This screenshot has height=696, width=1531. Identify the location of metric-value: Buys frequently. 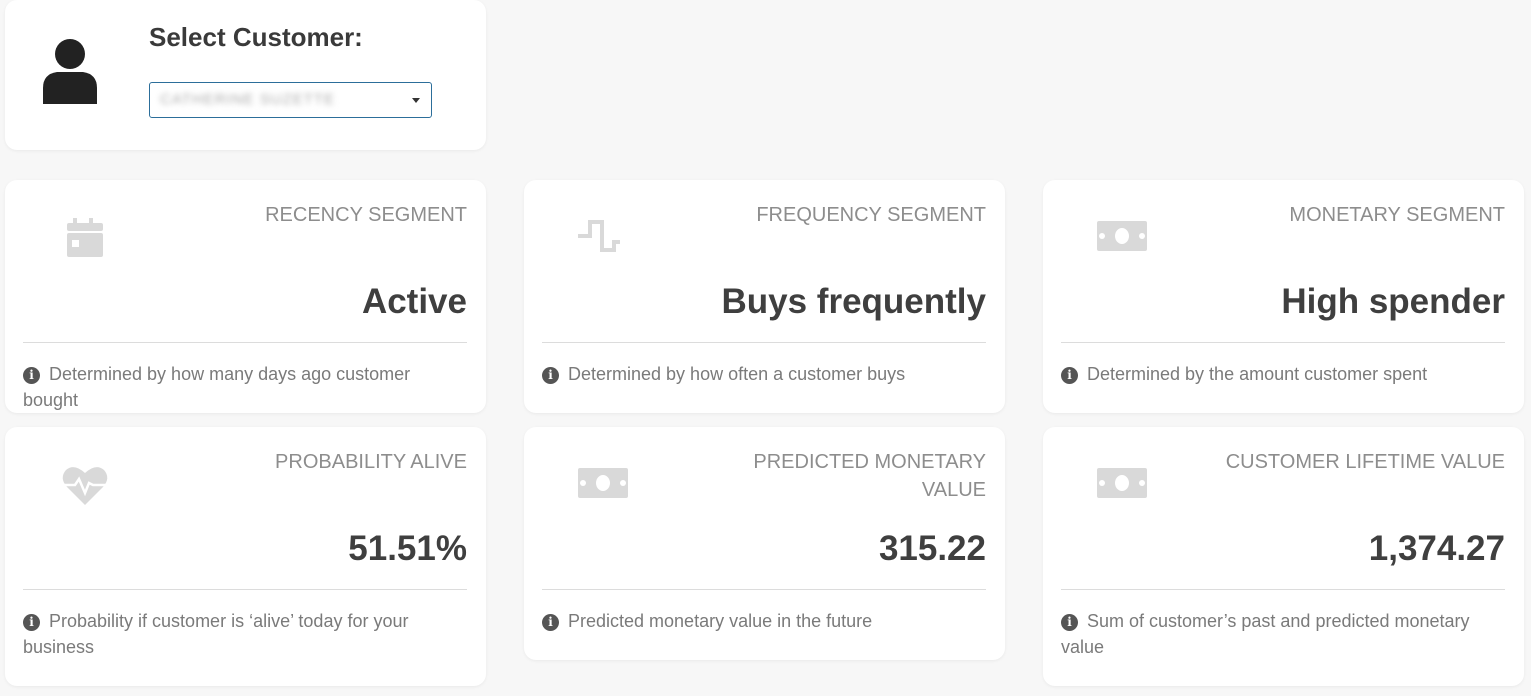
(854, 301).